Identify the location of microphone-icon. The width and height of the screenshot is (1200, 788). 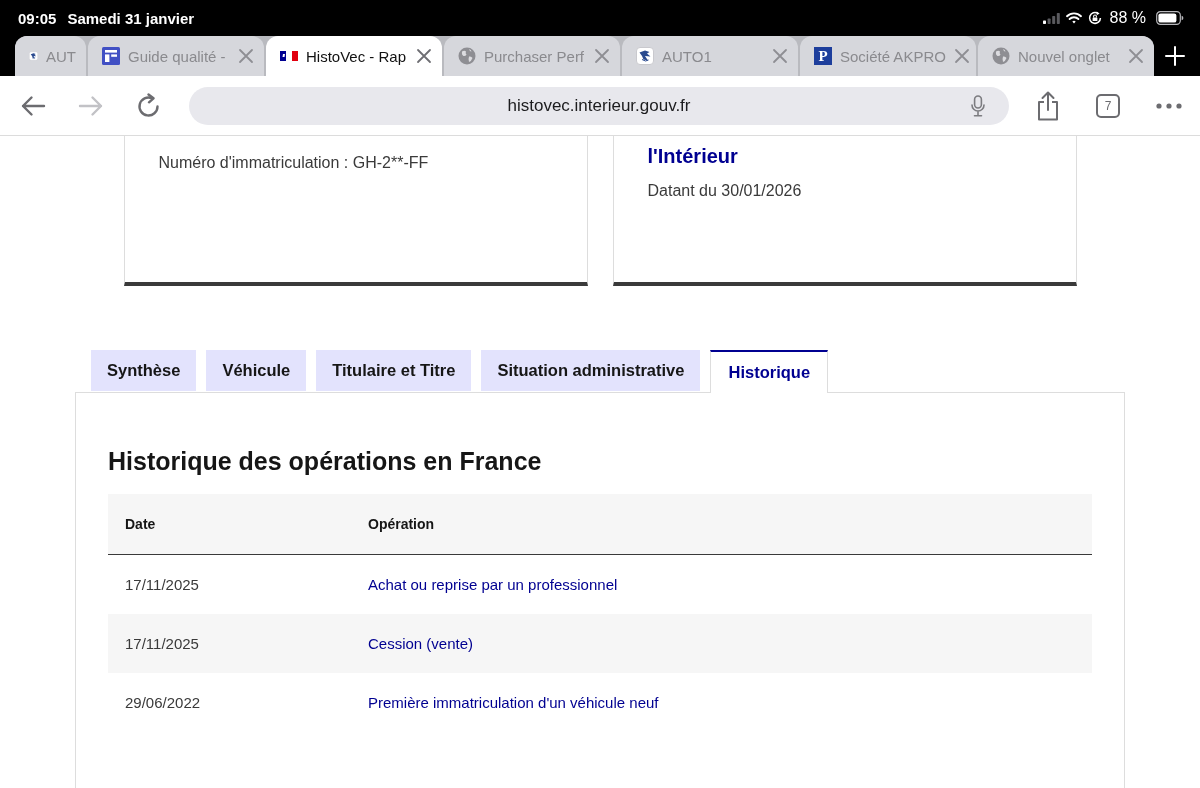
(978, 105).